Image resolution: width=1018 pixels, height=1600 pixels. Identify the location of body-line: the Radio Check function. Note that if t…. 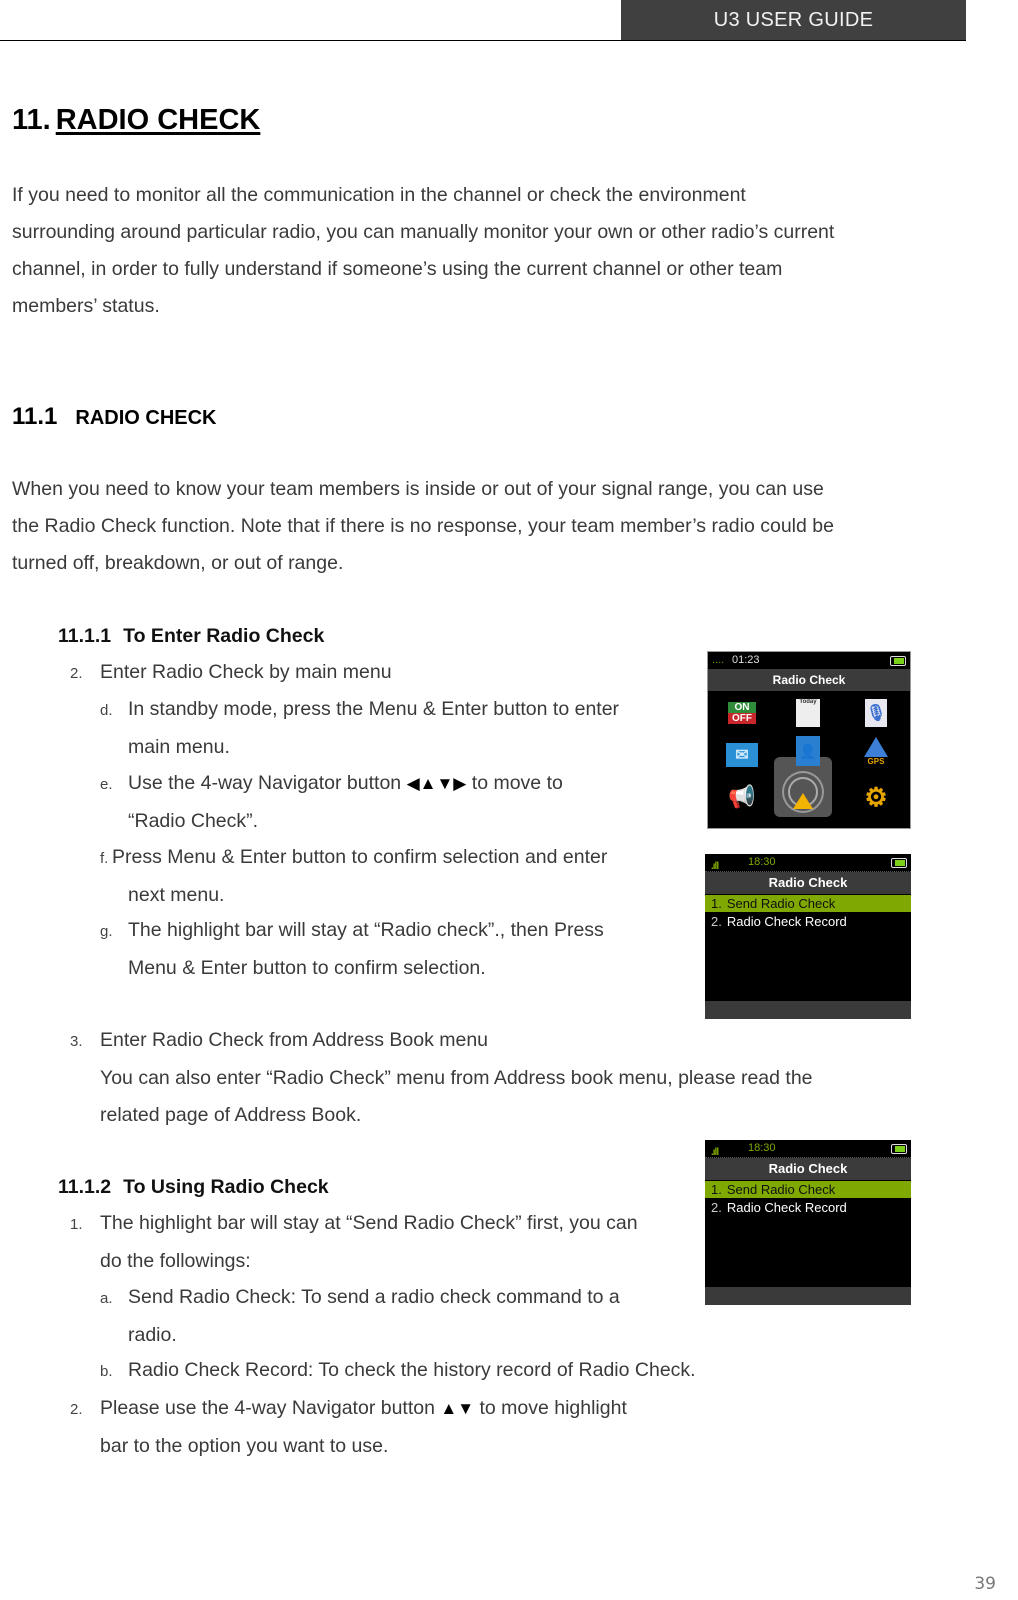
(423, 526).